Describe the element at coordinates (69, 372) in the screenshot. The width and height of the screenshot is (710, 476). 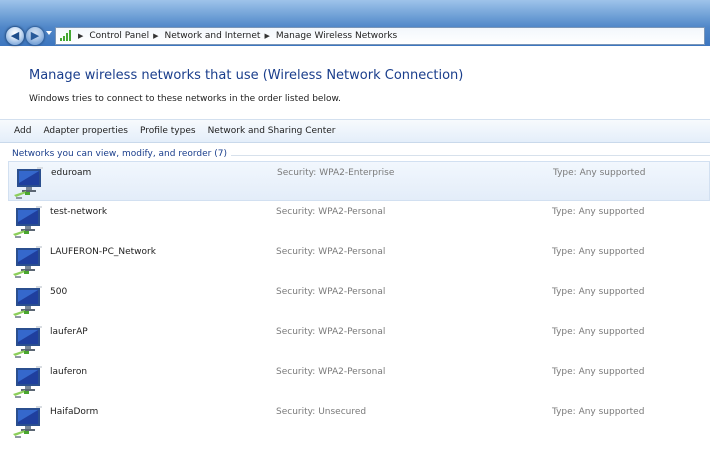
I see `network-name: lauferon` at that location.